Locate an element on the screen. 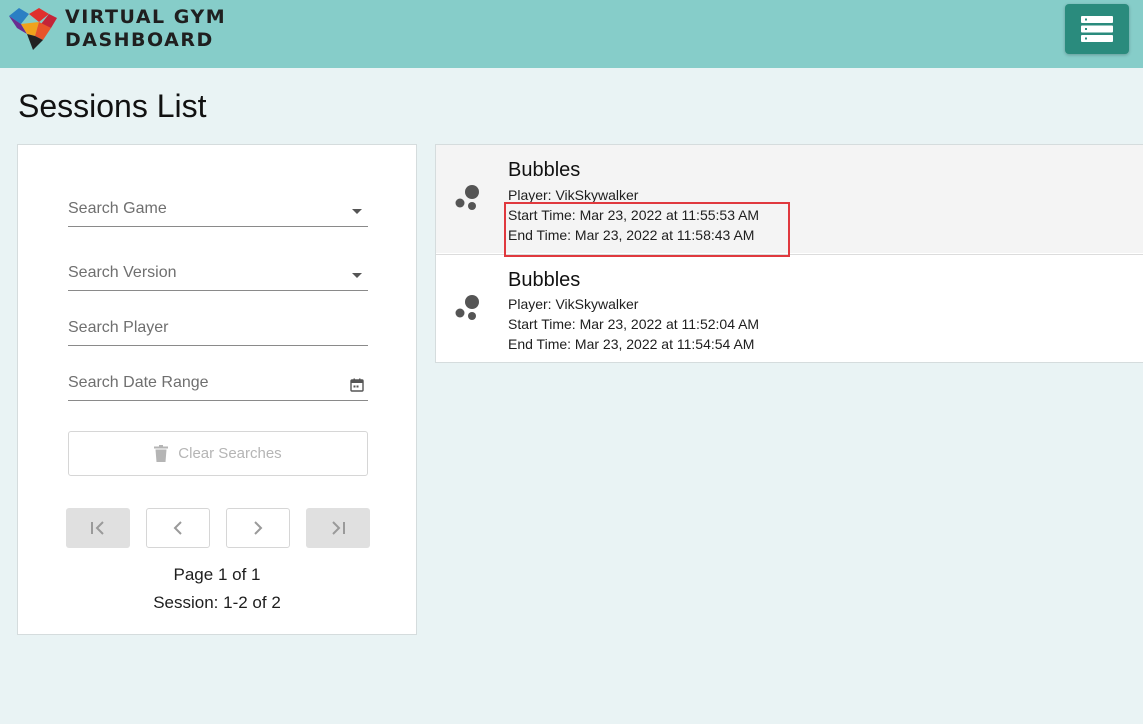 Image resolution: width=1143 pixels, height=724 pixels. previous-page-button is located at coordinates (178, 528).